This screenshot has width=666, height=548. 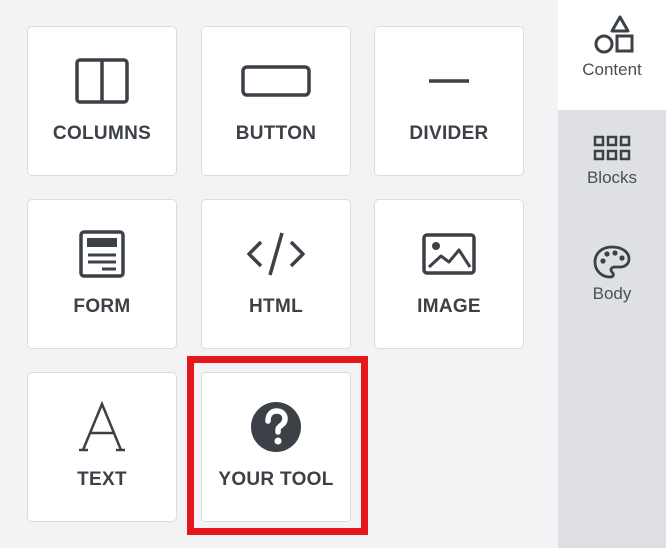 I want to click on tool-label: TEXT, so click(x=102, y=479).